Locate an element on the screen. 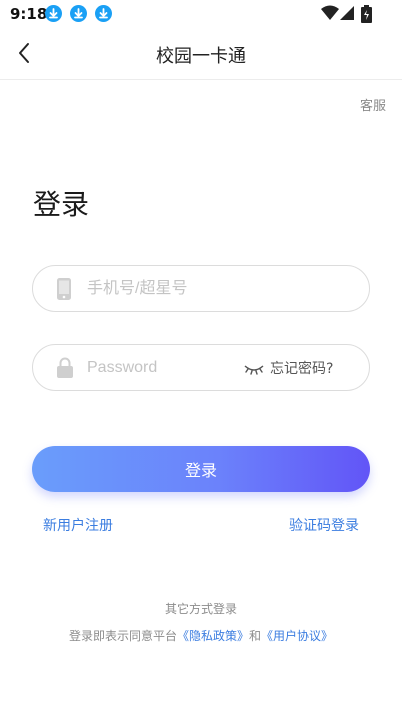 This screenshot has height=715, width=402. password-field: 忘记密码? is located at coordinates (201, 367).